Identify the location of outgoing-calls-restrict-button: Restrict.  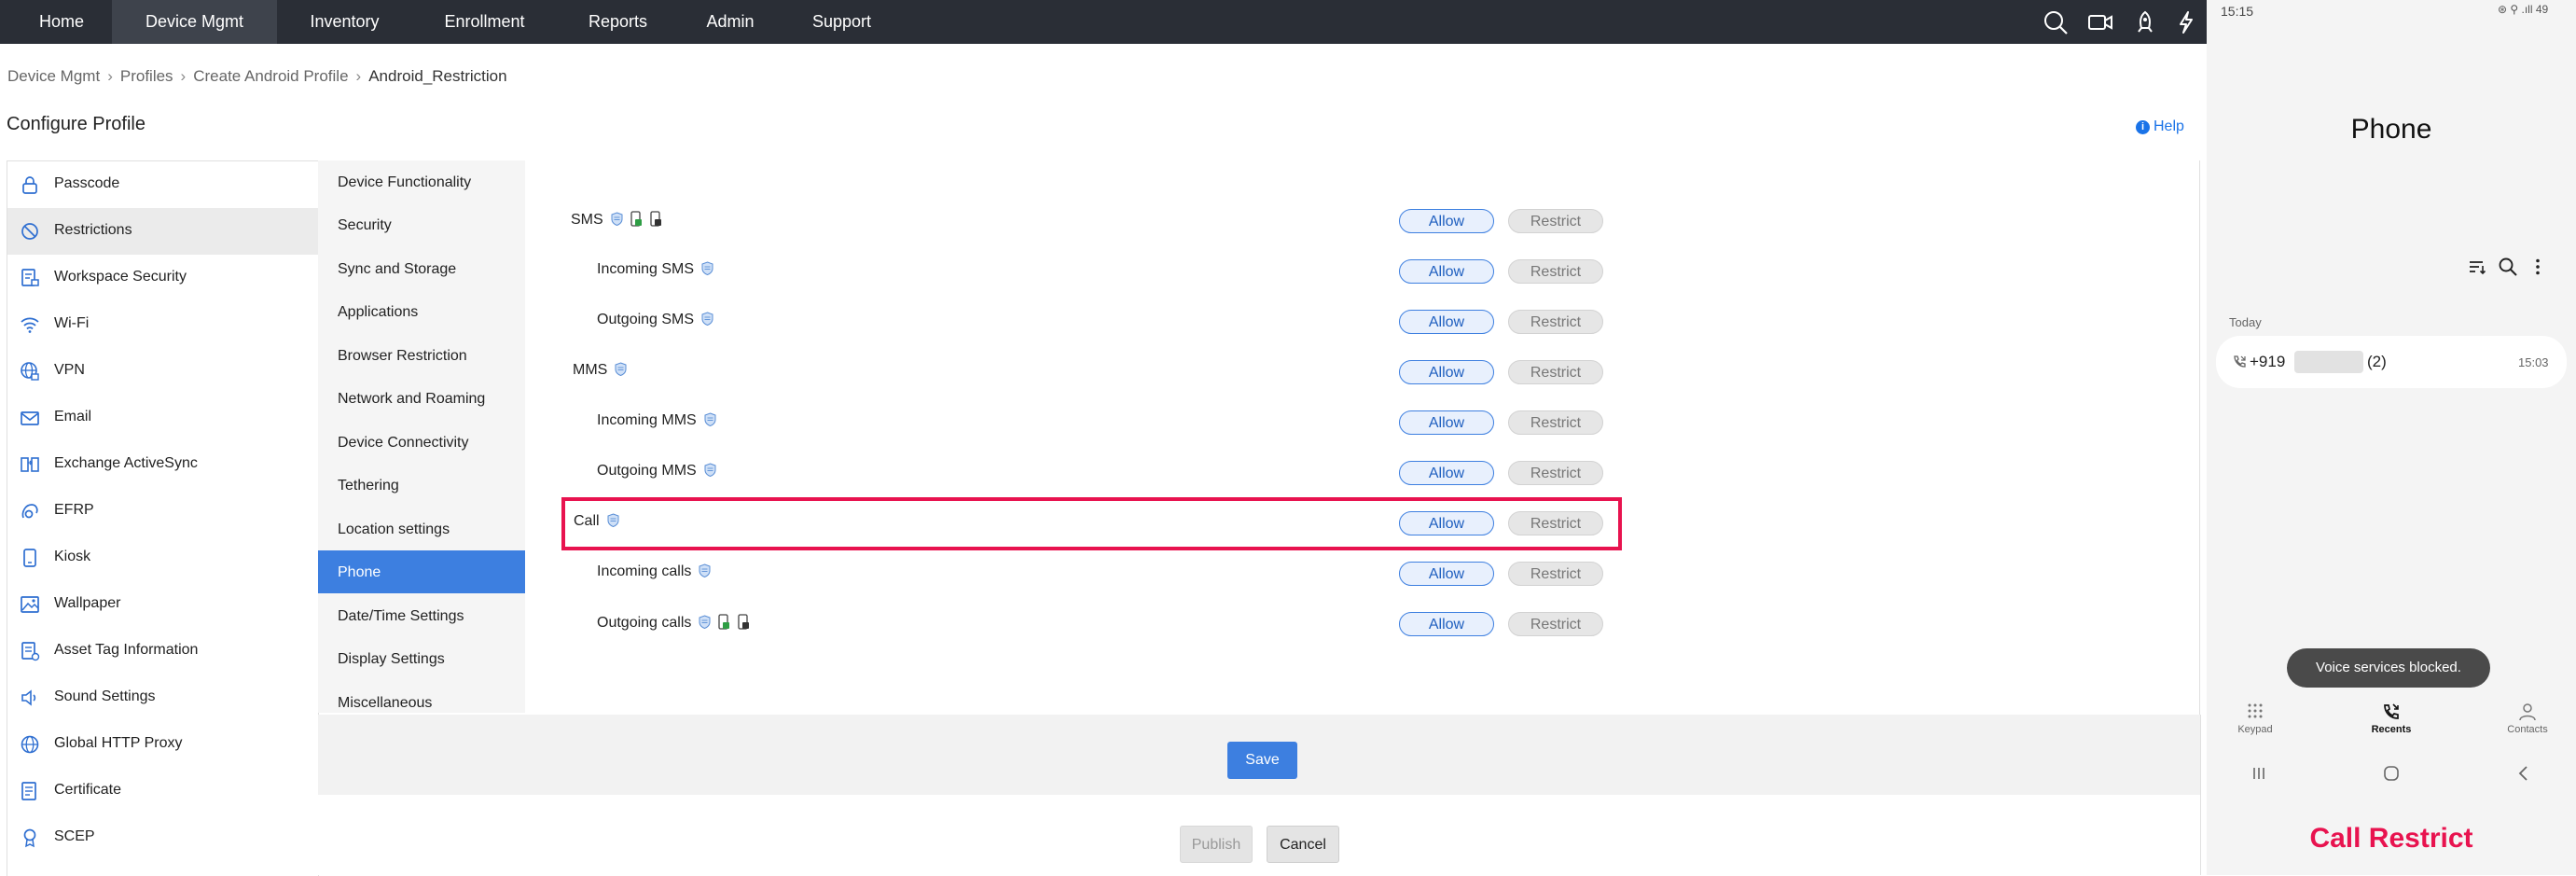
(1555, 624).